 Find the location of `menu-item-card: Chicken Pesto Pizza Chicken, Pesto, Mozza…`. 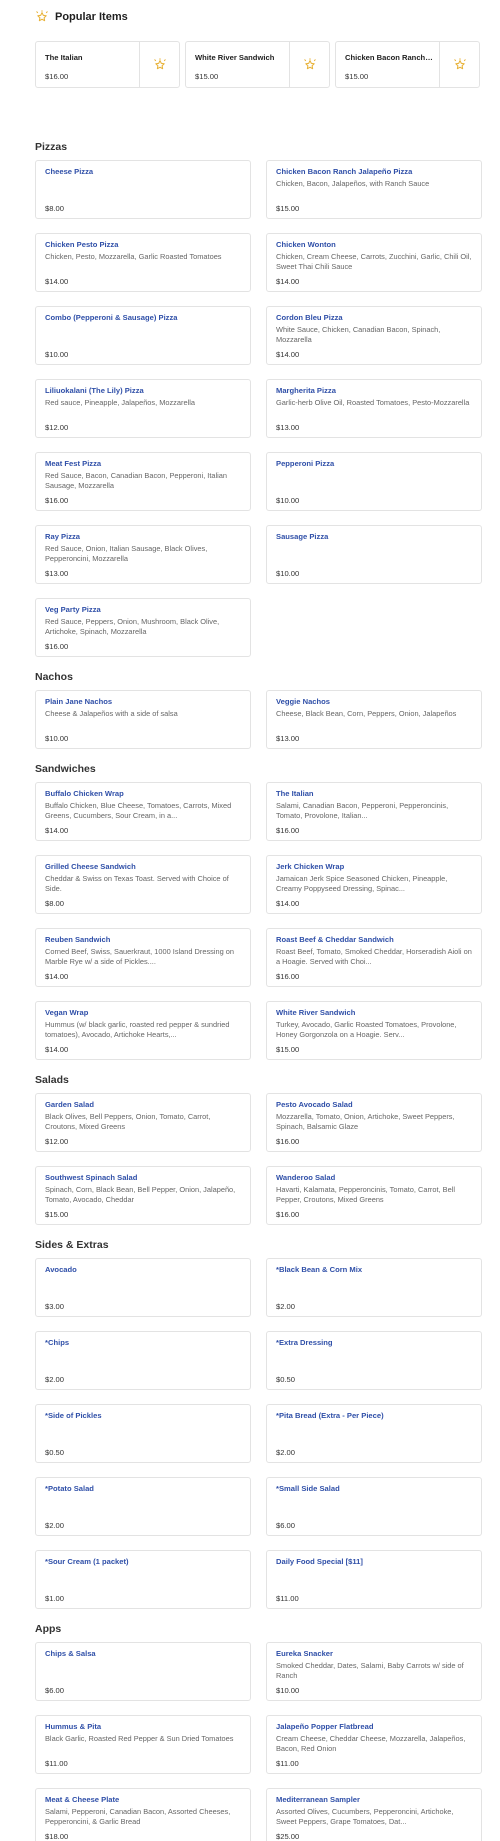

menu-item-card: Chicken Pesto Pizza Chicken, Pesto, Mozza… is located at coordinates (143, 262).